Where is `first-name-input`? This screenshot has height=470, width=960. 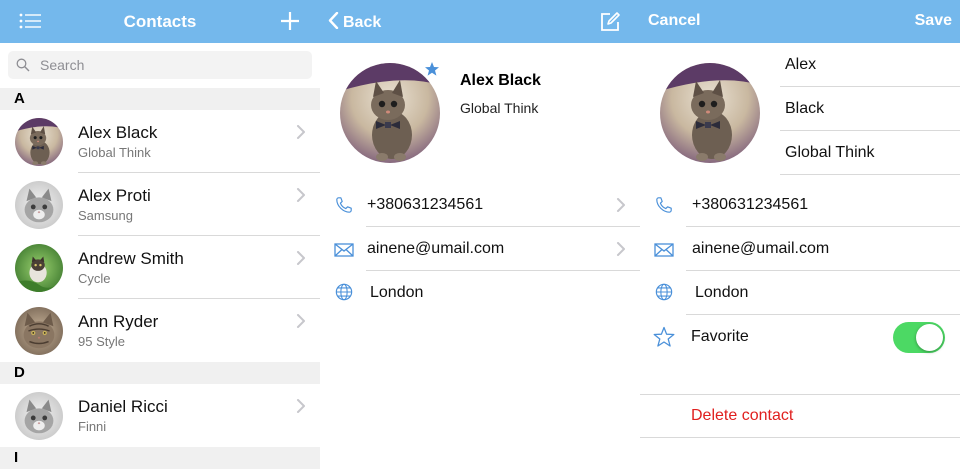
first-name-input is located at coordinates (870, 65).